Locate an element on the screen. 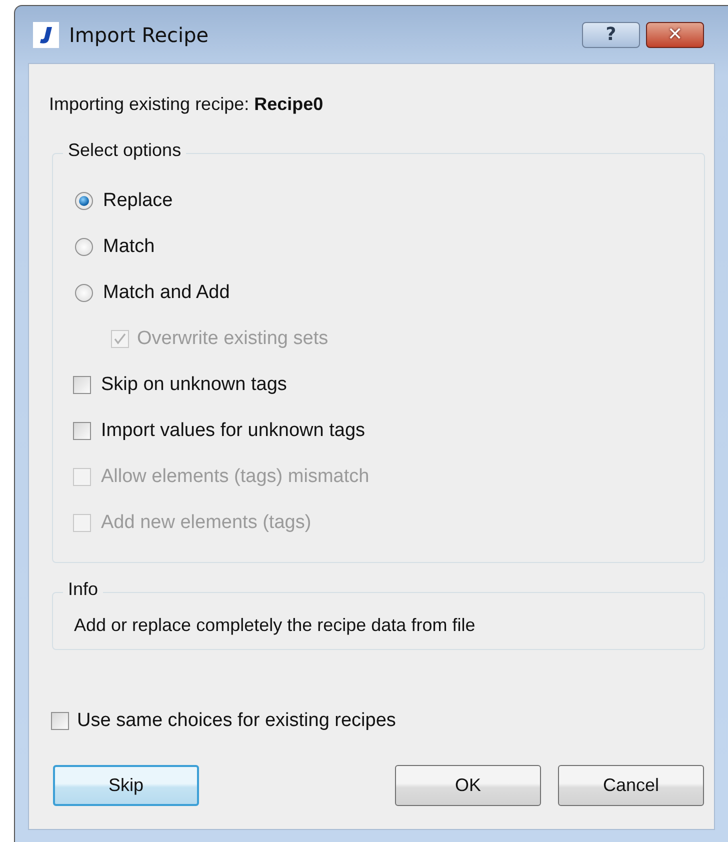 This screenshot has height=842, width=728. option-label: Add new elements (tags) is located at coordinates (206, 523).